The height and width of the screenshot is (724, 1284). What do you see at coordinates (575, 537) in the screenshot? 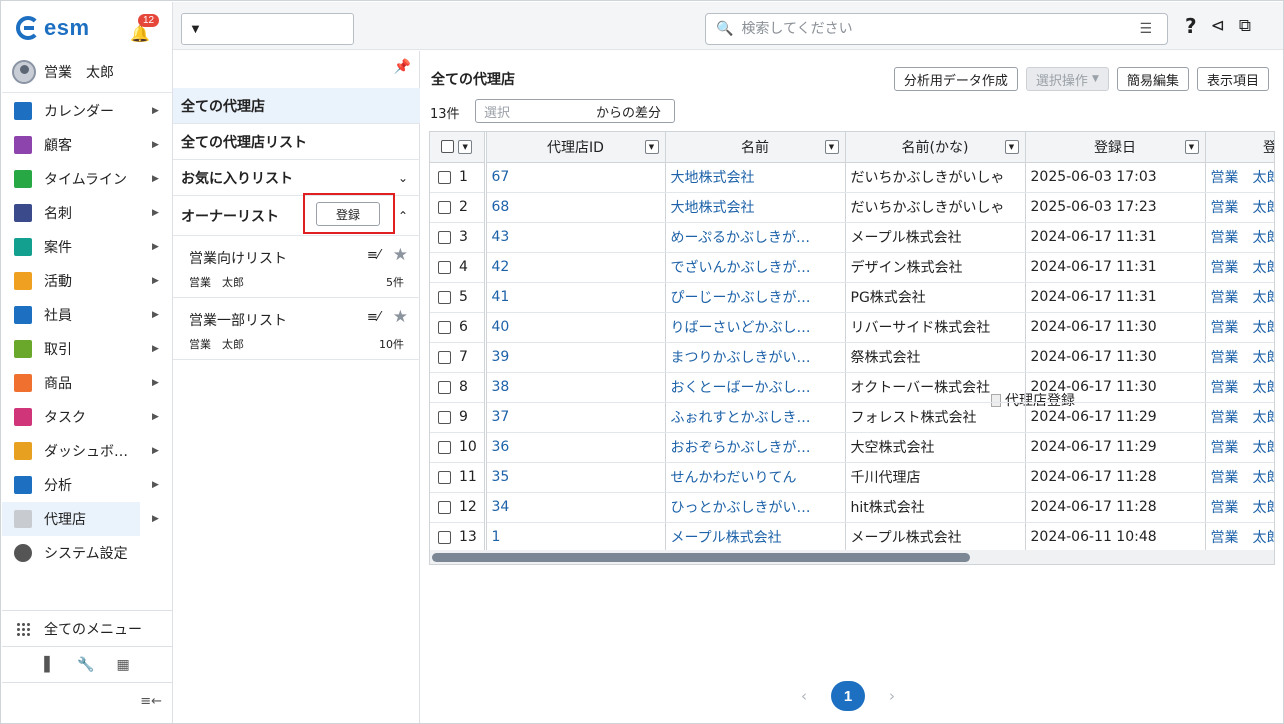
I see `cell-agency-id: 1` at bounding box center [575, 537].